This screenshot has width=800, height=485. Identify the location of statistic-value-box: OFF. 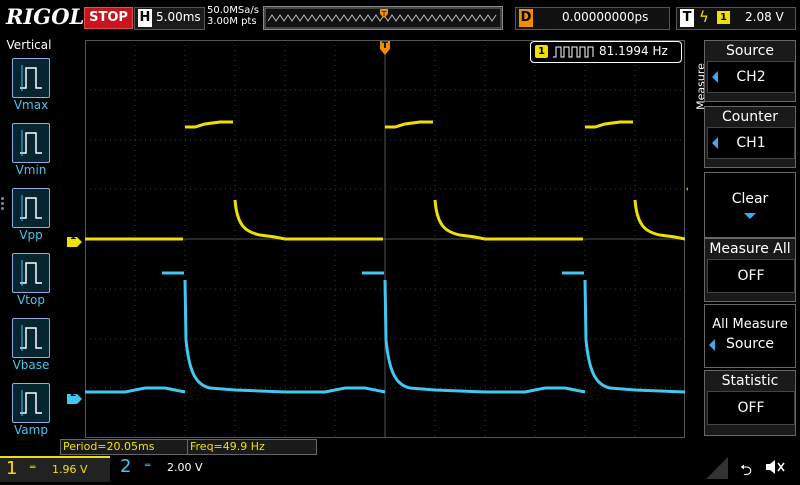
(751, 408).